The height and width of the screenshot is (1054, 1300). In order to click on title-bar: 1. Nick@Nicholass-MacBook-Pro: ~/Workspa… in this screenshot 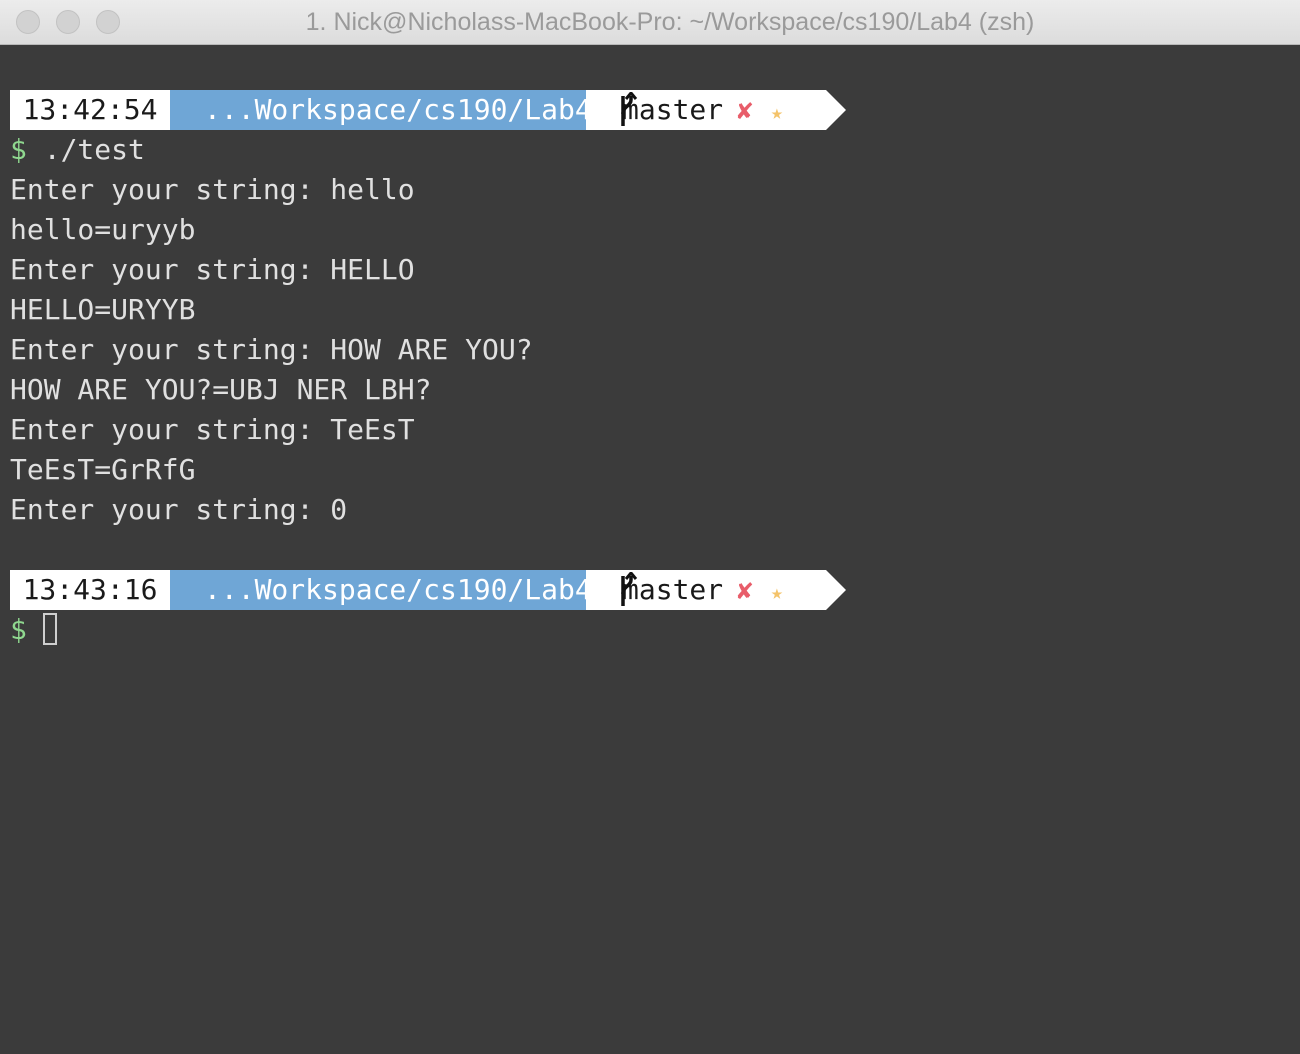, I will do `click(650, 22)`.